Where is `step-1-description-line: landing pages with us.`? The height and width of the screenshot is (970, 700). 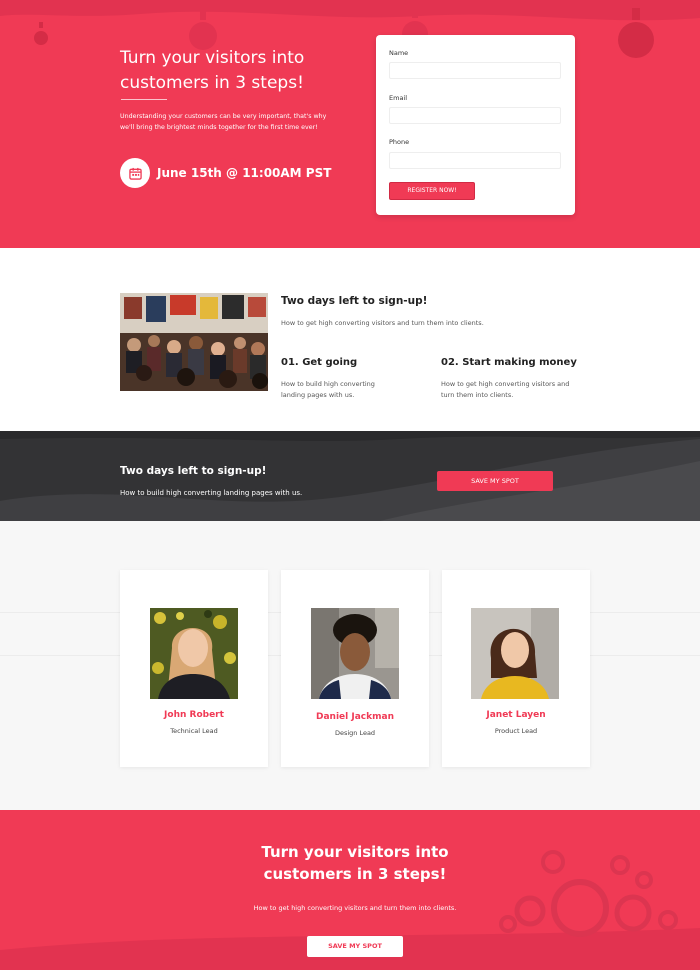 step-1-description-line: landing pages with us. is located at coordinates (318, 395).